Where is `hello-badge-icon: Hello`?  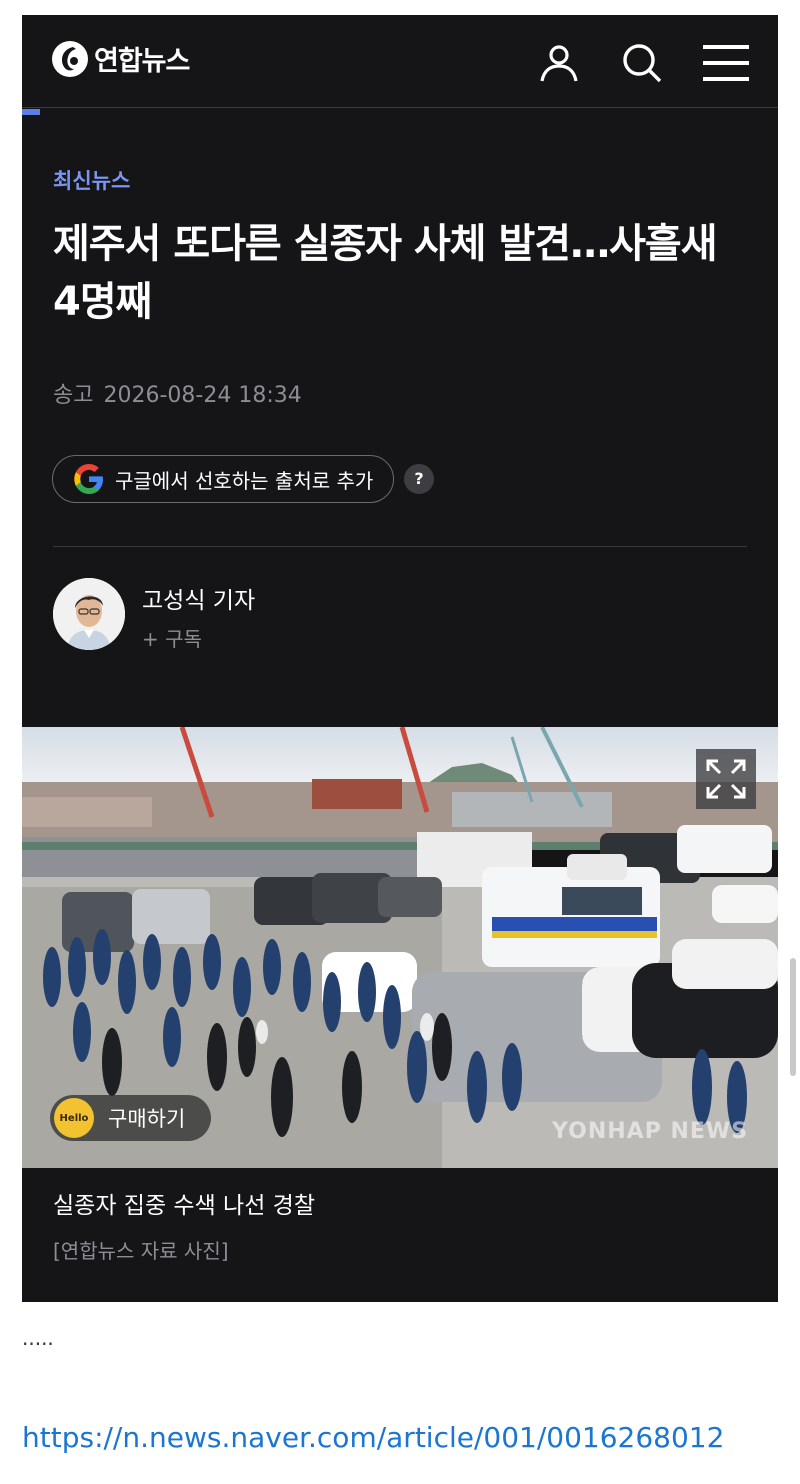
hello-badge-icon: Hello is located at coordinates (74, 1118).